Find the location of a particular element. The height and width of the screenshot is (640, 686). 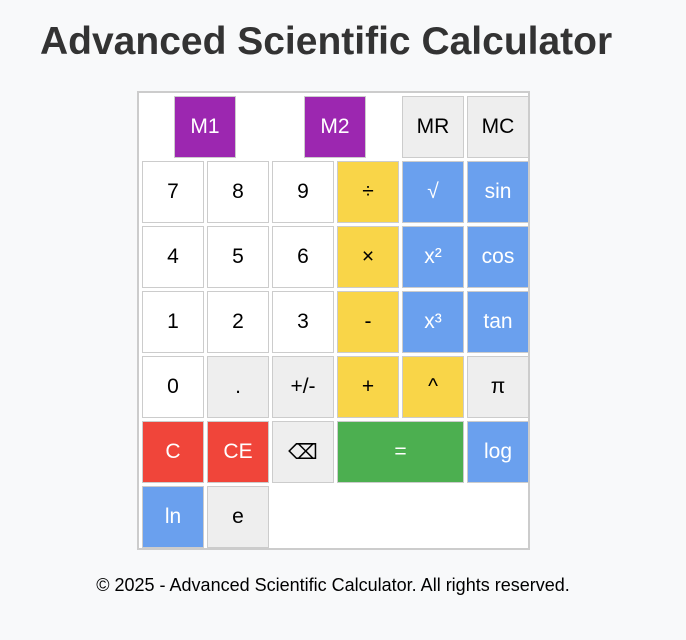

clear-button: C is located at coordinates (173, 452).